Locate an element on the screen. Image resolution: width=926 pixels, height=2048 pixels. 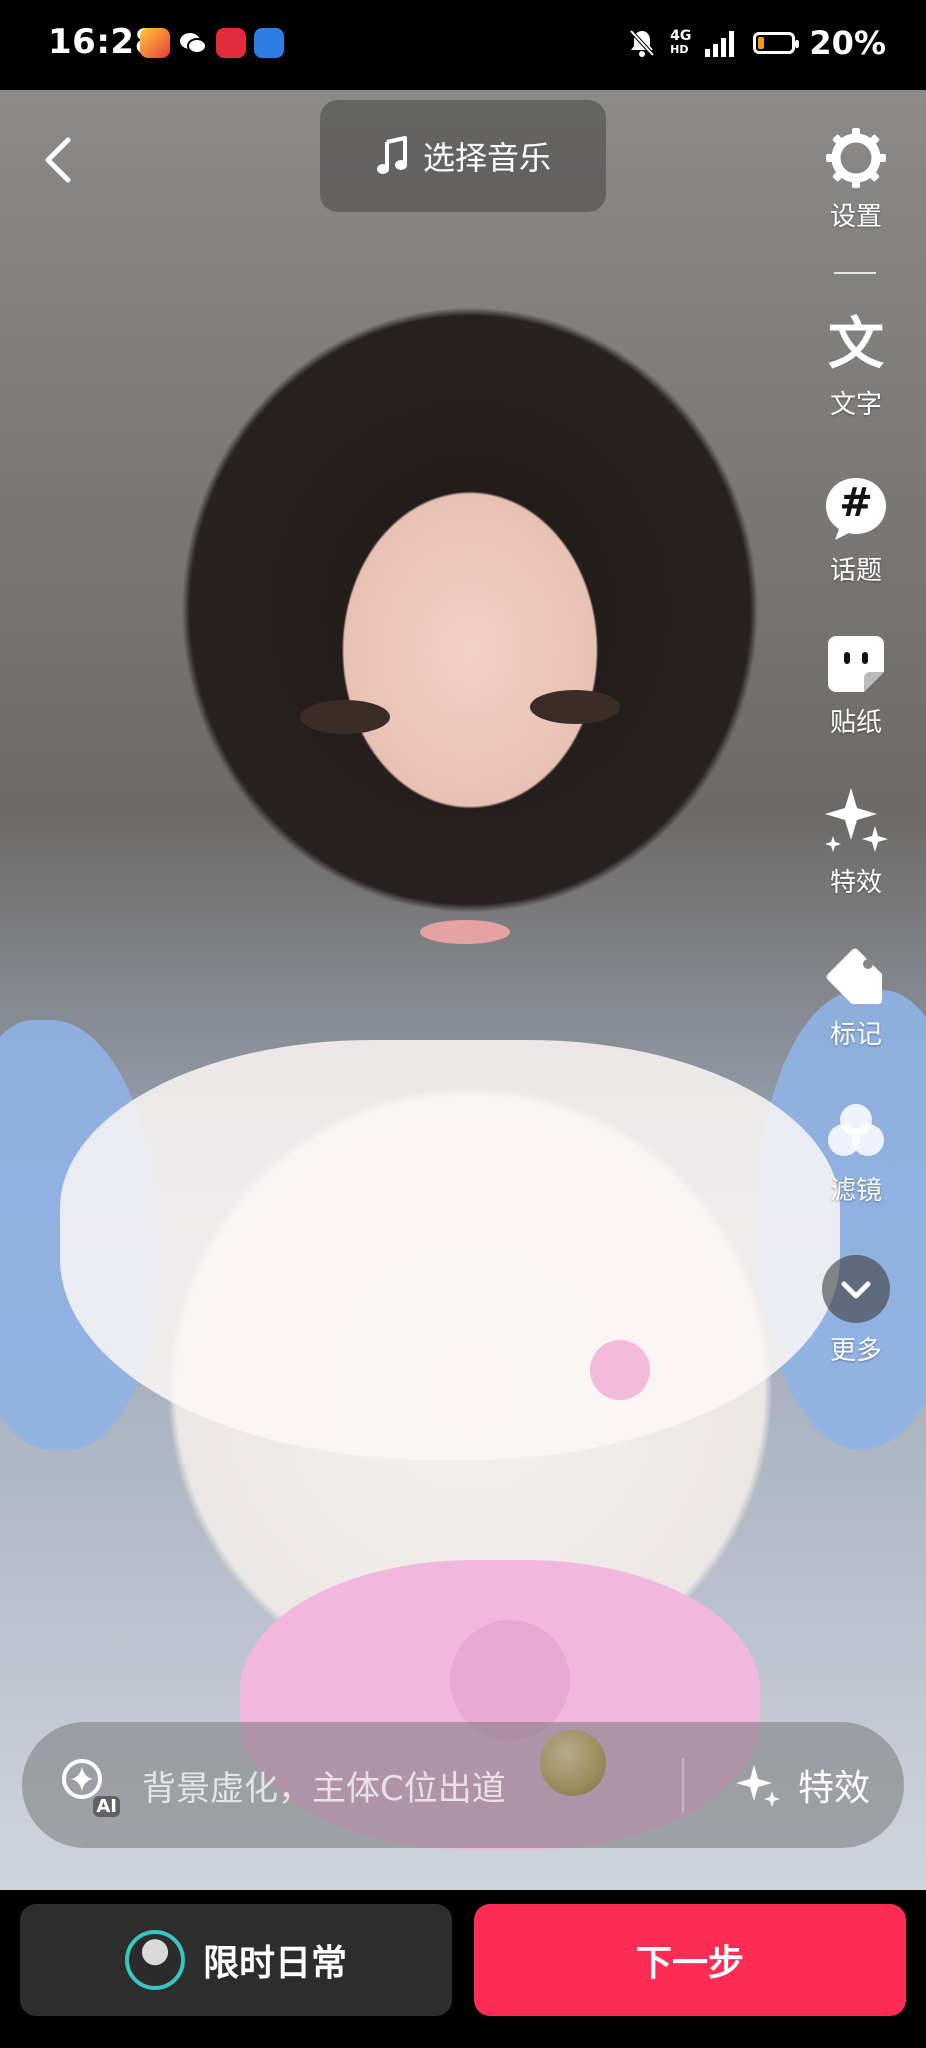
tool-effects: 特效 is located at coordinates (856, 842).